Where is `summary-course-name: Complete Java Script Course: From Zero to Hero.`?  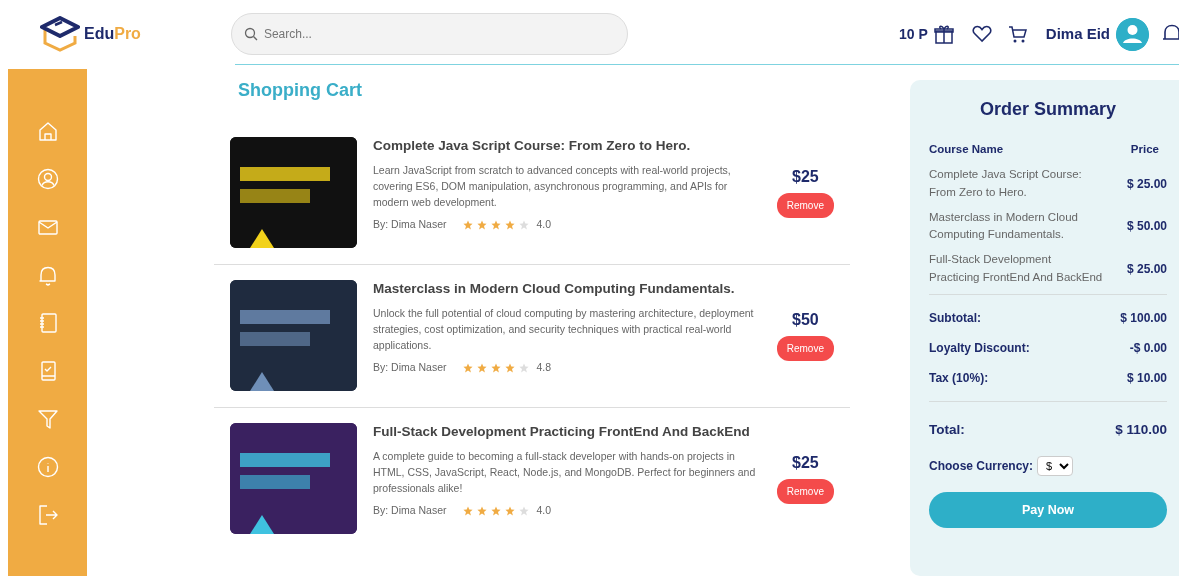
summary-course-name: Complete Java Script Course: From Zero to Hero. is located at coordinates (1006, 183).